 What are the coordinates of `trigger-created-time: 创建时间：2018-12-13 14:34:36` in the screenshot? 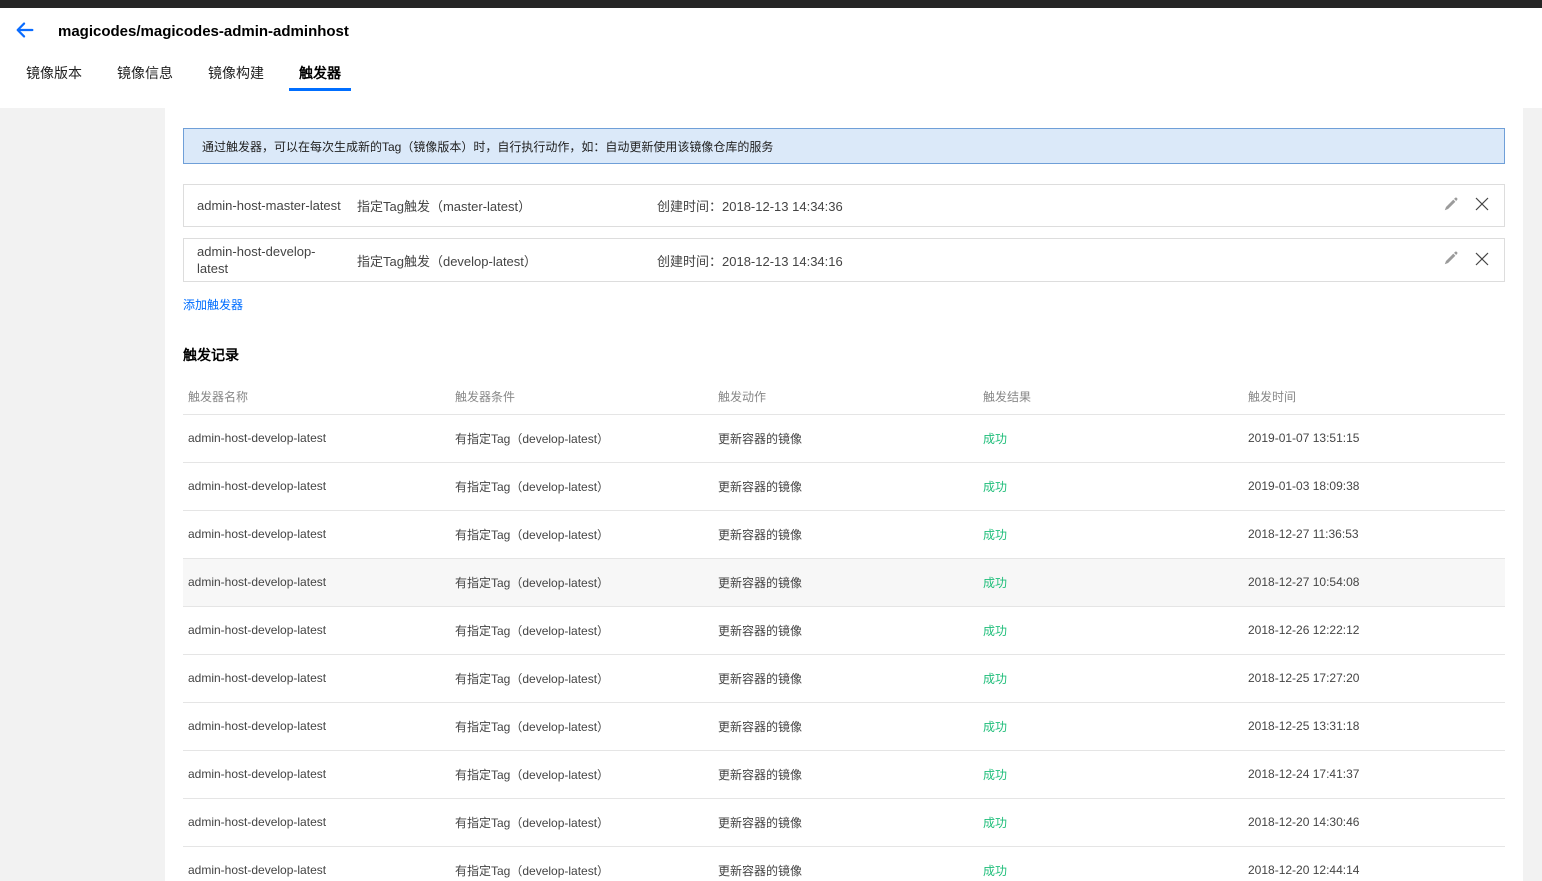 It's located at (1049, 205).